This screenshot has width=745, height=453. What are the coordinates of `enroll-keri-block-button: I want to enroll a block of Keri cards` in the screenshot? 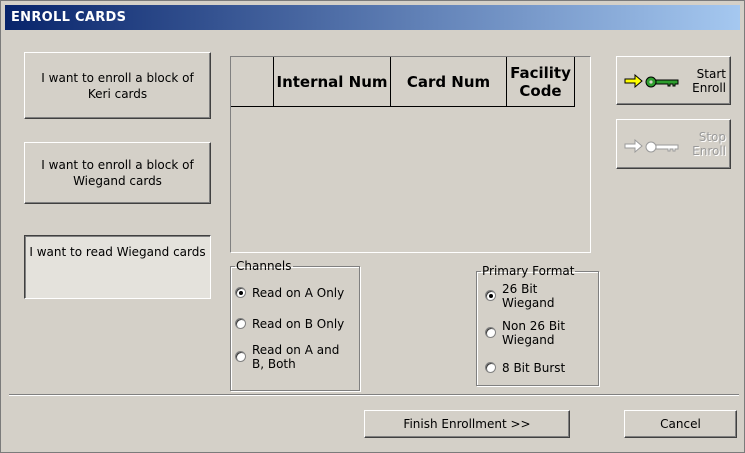 It's located at (117, 85).